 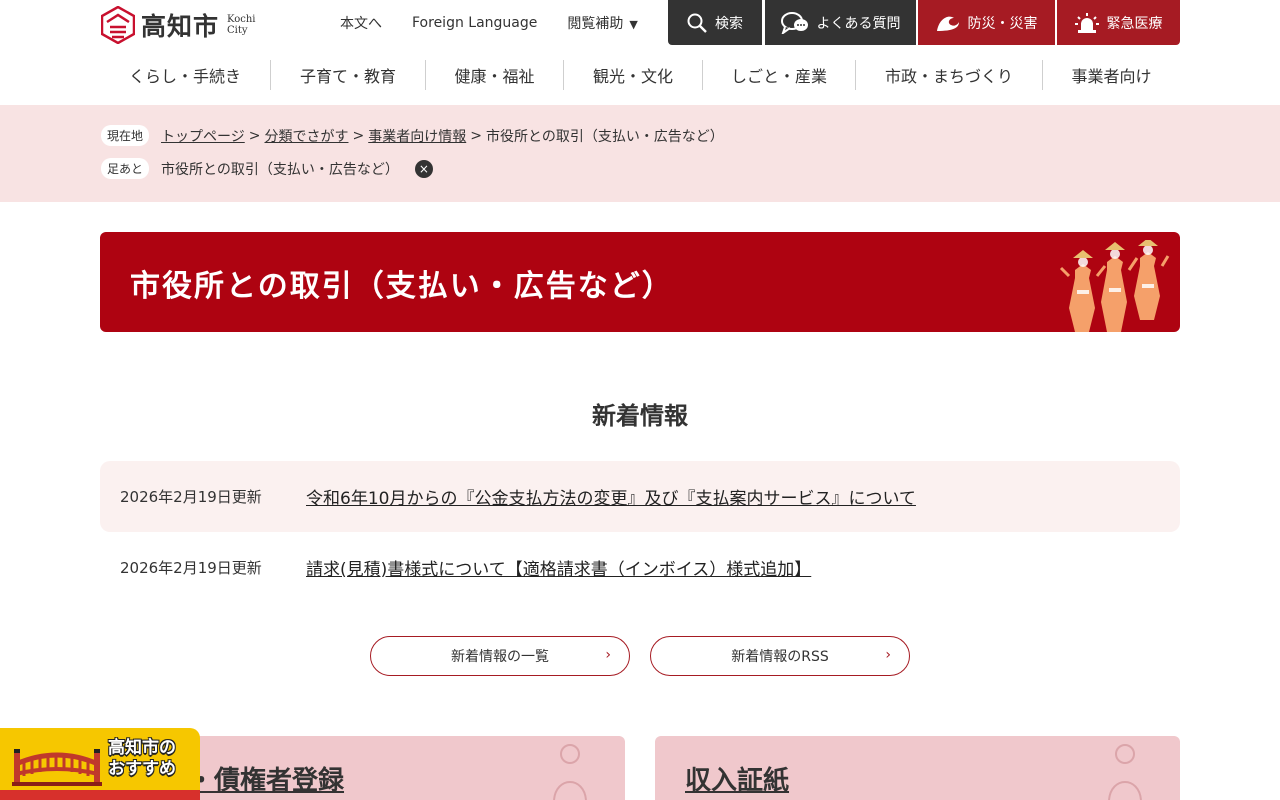 I want to click on current-location-tag: 現在地, so click(x=125, y=135).